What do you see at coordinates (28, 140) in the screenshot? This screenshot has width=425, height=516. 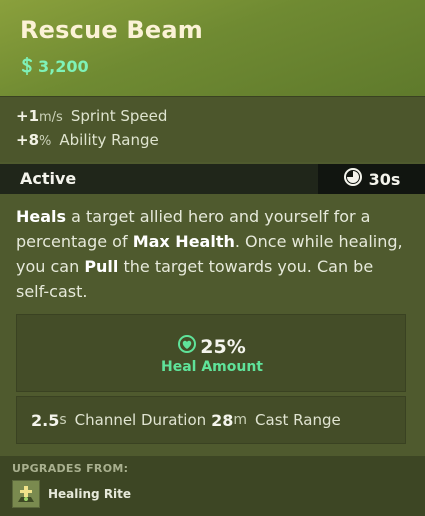 I see `stat-value: +8` at bounding box center [28, 140].